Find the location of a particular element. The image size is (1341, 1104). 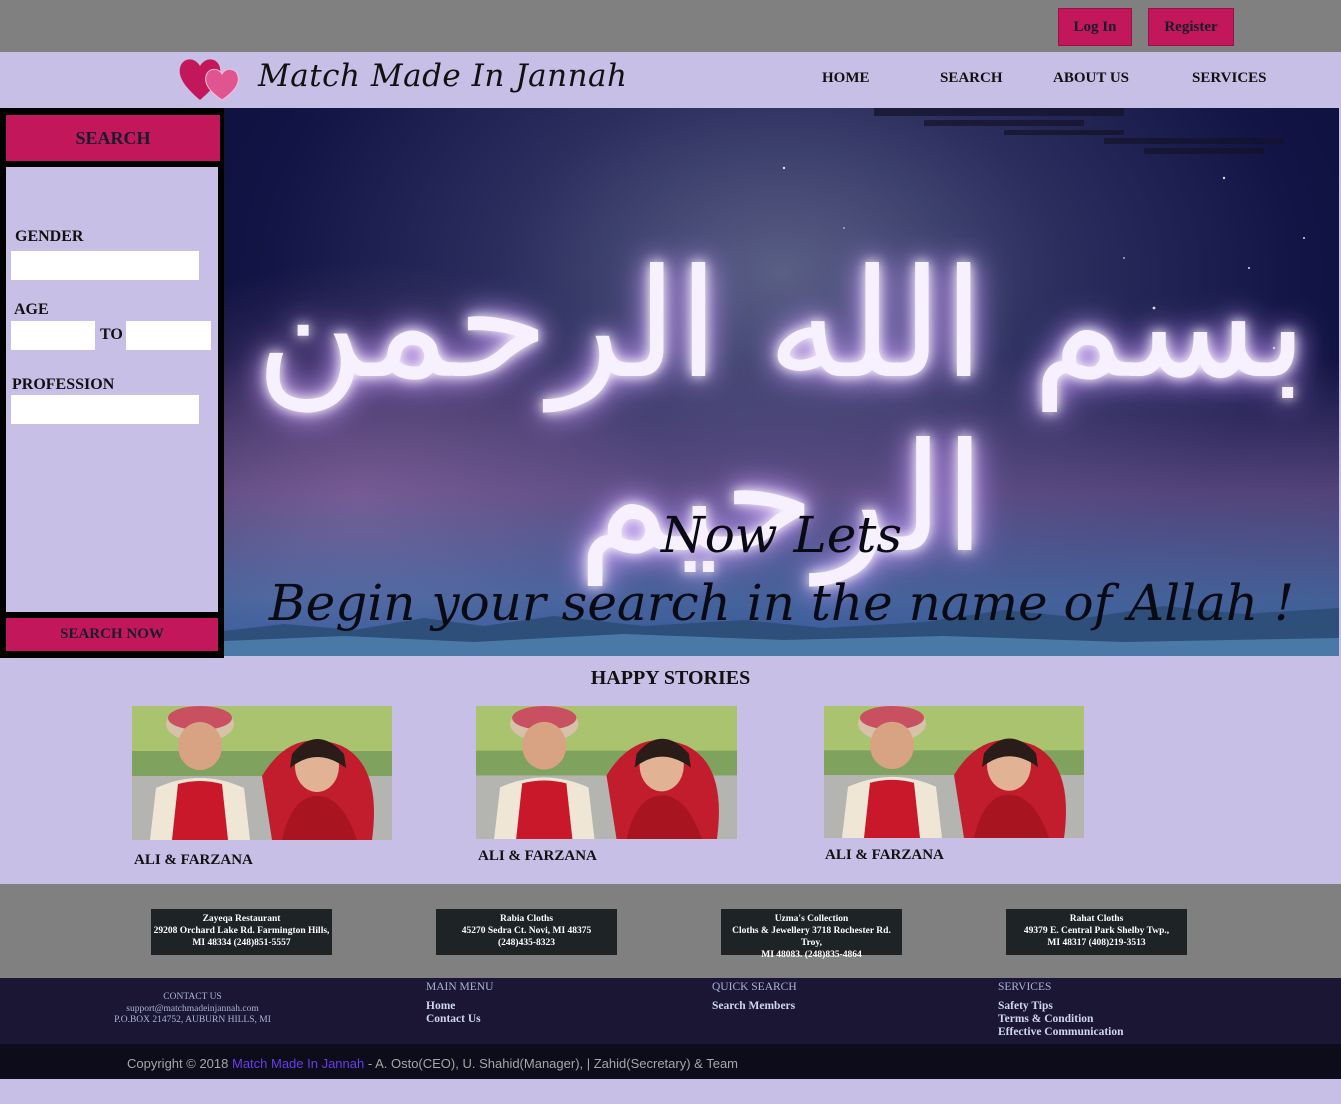

footer-quick-search: QUICK SEARCH Search Members is located at coordinates (754, 997).